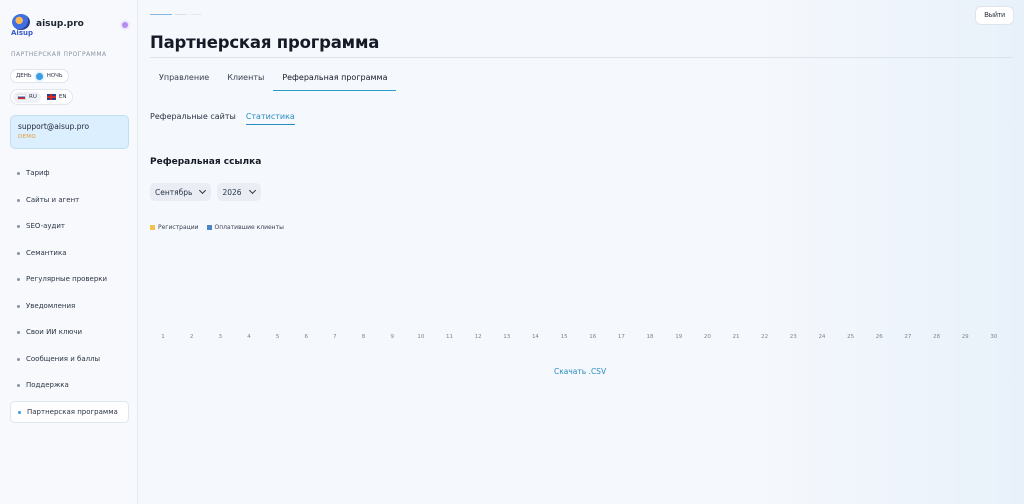 The image size is (1024, 504). What do you see at coordinates (22, 33) in the screenshot?
I see `logo-text: Aisup` at bounding box center [22, 33].